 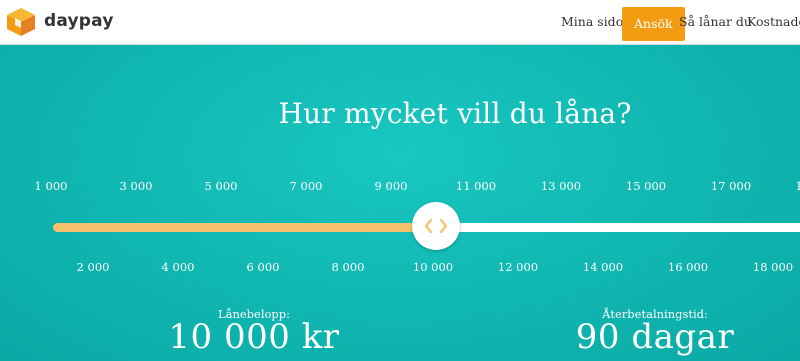 I want to click on repayment-term-value: 90 dagar, so click(x=655, y=337).